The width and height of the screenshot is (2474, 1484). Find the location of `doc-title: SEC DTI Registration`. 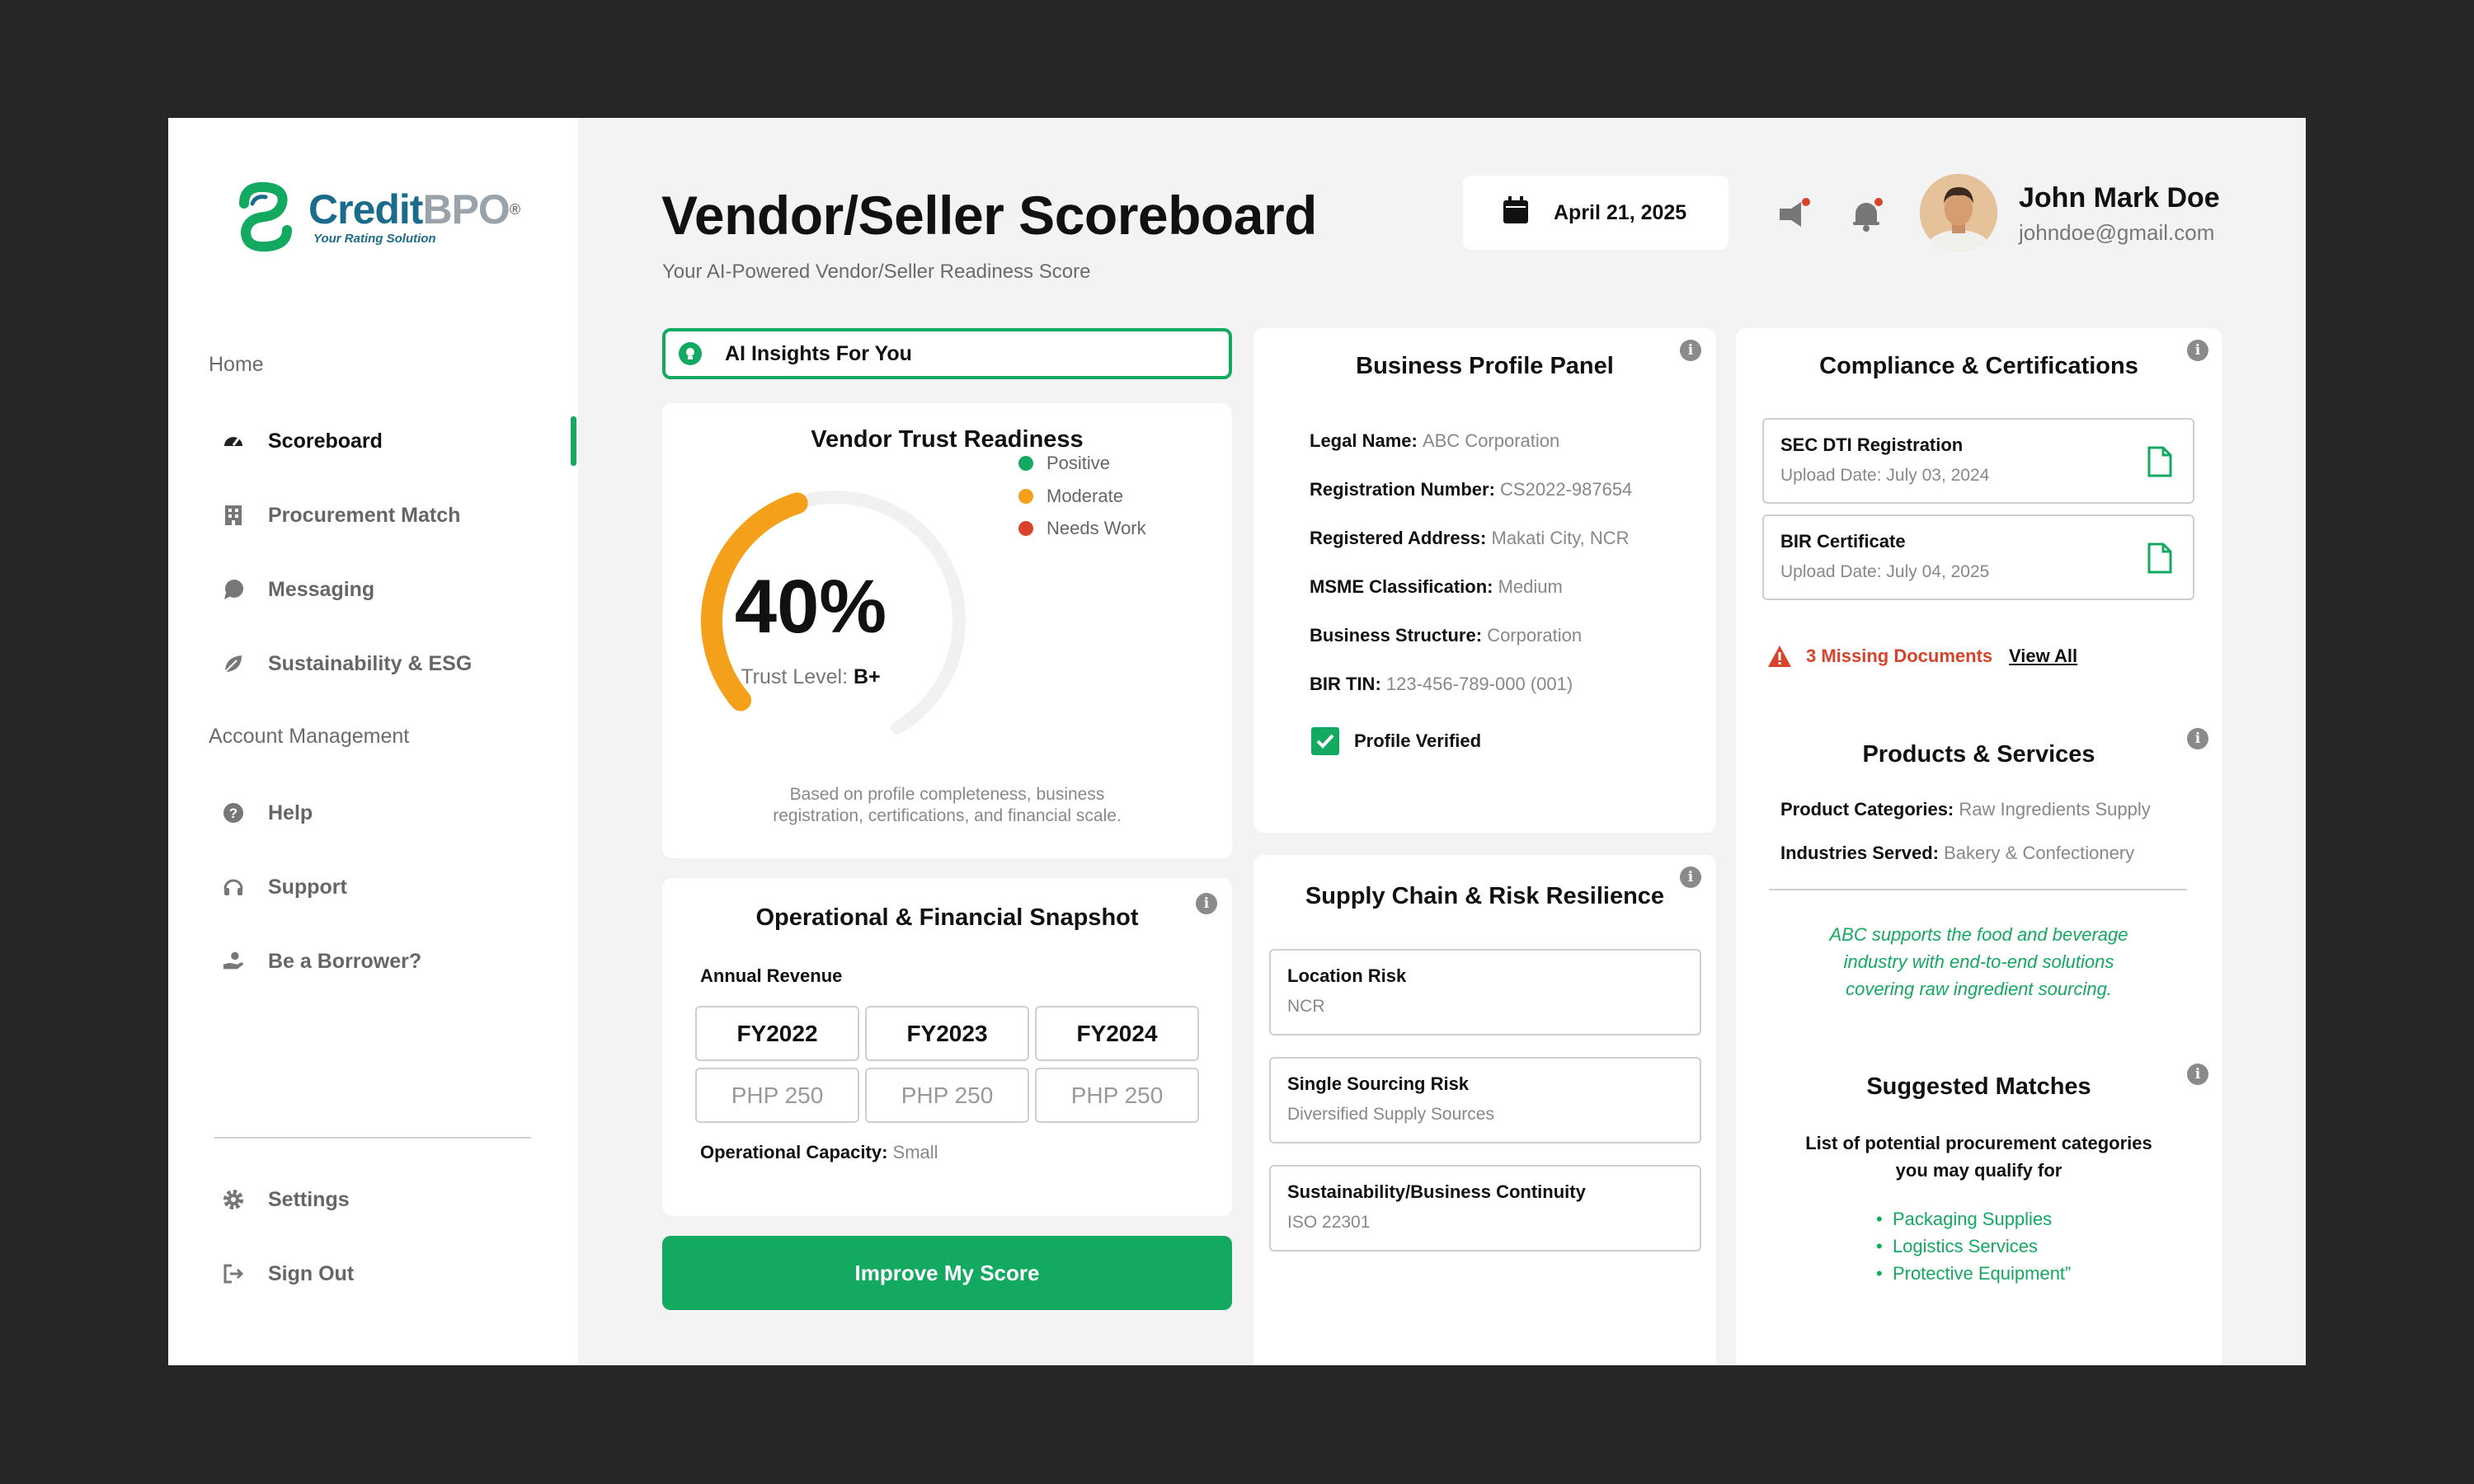

doc-title: SEC DTI Registration is located at coordinates (1872, 445).